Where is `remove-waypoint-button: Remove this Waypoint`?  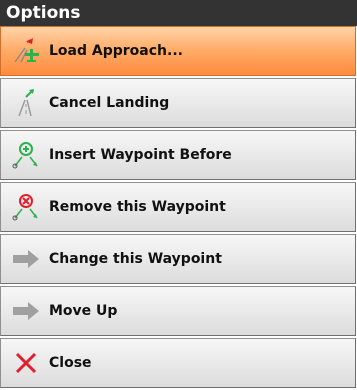
remove-waypoint-button: Remove this Waypoint is located at coordinates (178, 207).